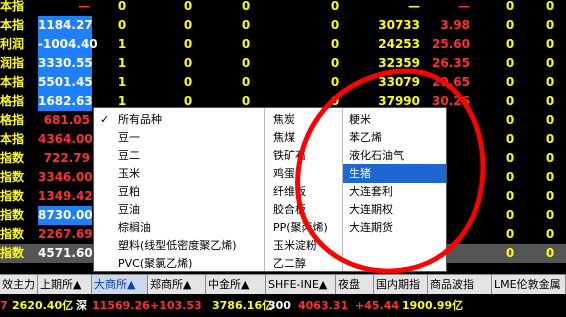  What do you see at coordinates (129, 191) in the screenshot?
I see `menu-item-label: 豆粕` at bounding box center [129, 191].